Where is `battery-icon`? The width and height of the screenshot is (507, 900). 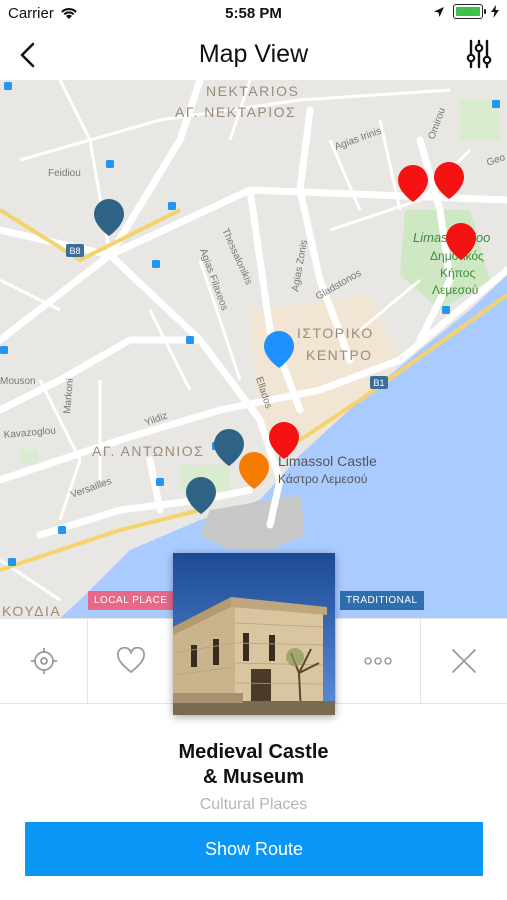
battery-icon is located at coordinates (469, 11).